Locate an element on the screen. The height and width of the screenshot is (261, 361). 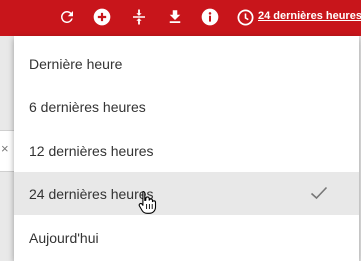
download-icon is located at coordinates (175, 17).